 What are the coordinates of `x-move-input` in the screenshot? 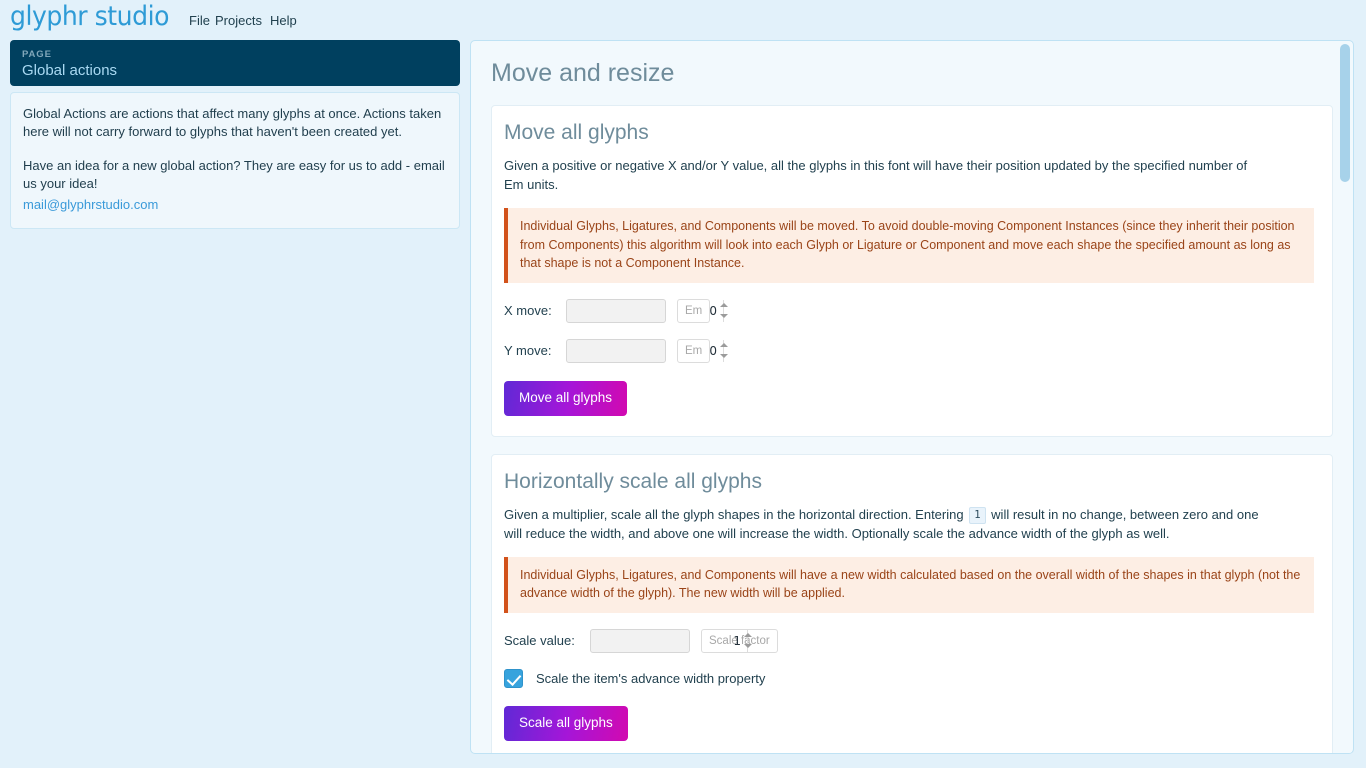 It's located at (645, 310).